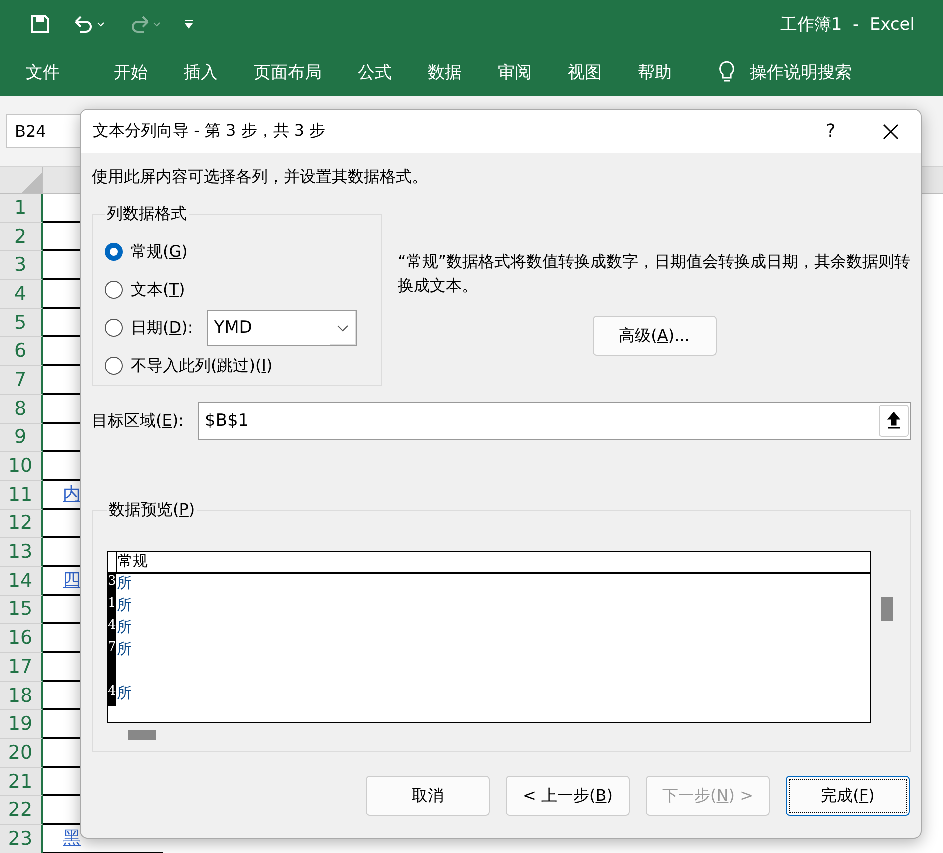  What do you see at coordinates (162, 328) in the screenshot?
I see `radio-label: 日期(D):` at bounding box center [162, 328].